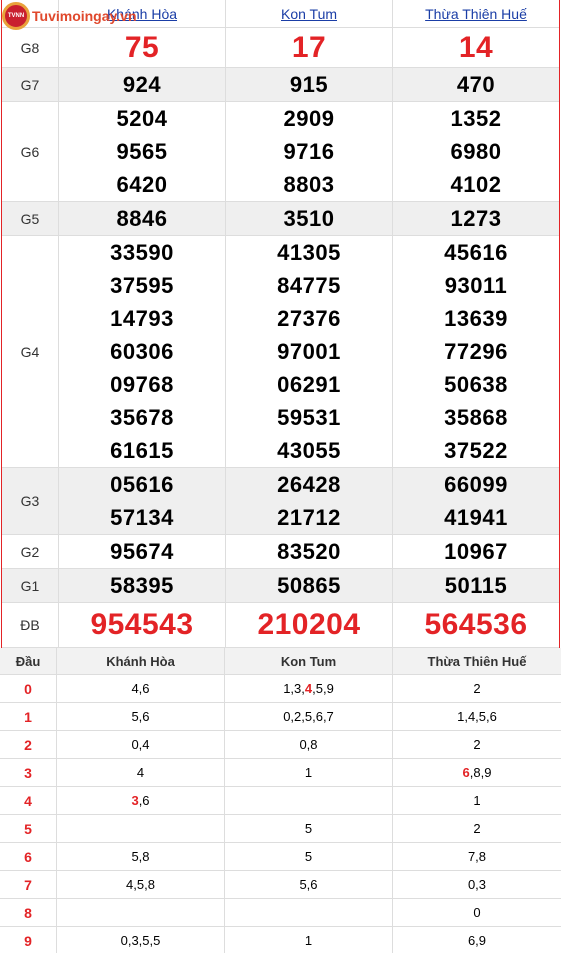 Image resolution: width=561 pixels, height=953 pixels. What do you see at coordinates (142, 84) in the screenshot?
I see `prize-cell-khanh-hoa: 924` at bounding box center [142, 84].